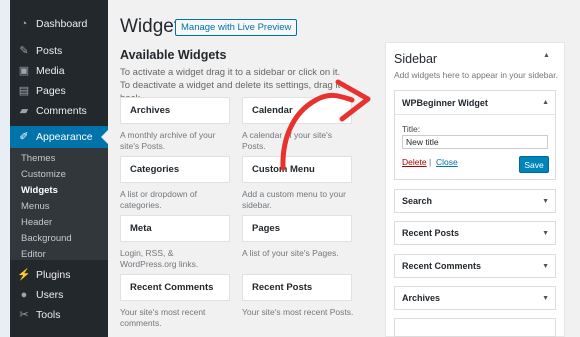 The image size is (580, 337). I want to click on sidebar-widget-search: Search ▼, so click(475, 201).